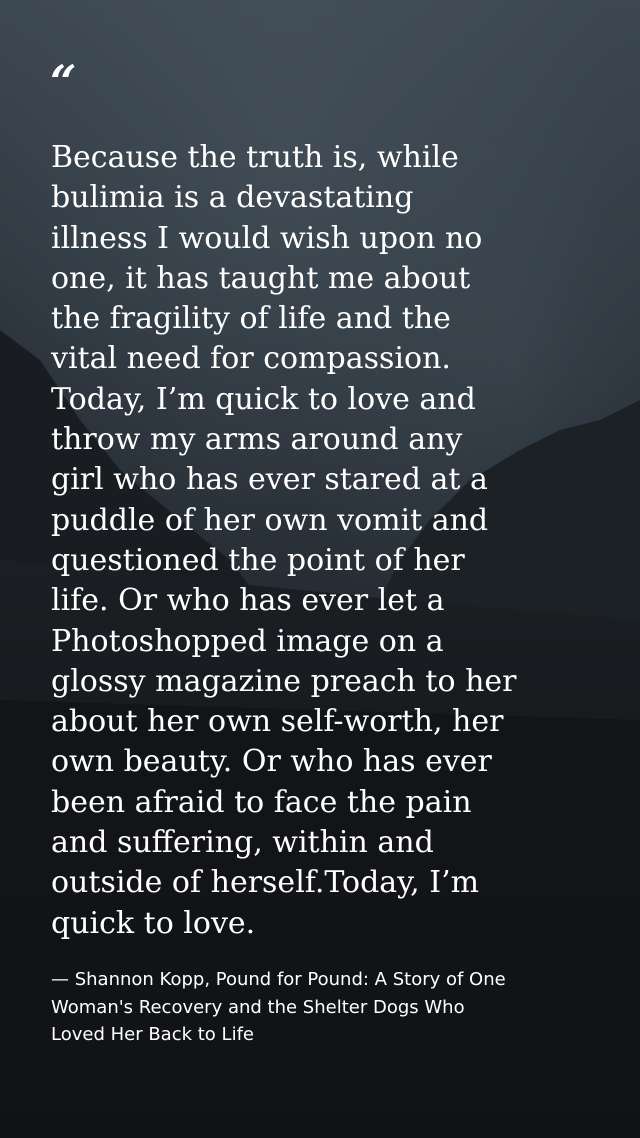 The image size is (640, 1138). What do you see at coordinates (63, 82) in the screenshot?
I see `quote-mark-icon: “` at bounding box center [63, 82].